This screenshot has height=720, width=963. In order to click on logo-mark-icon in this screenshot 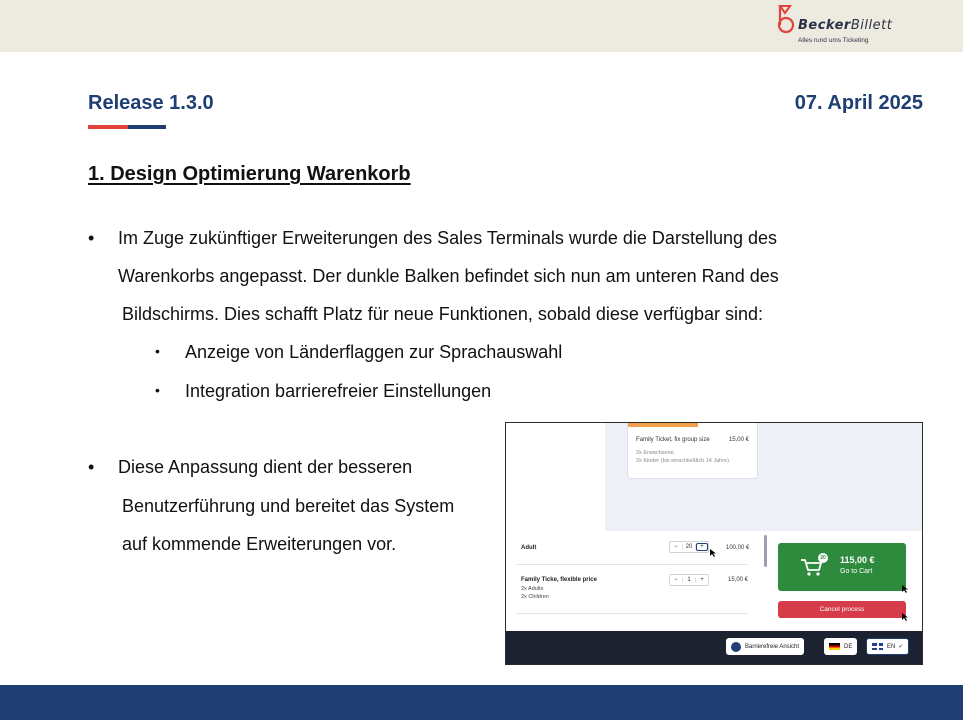, I will do `click(786, 19)`.